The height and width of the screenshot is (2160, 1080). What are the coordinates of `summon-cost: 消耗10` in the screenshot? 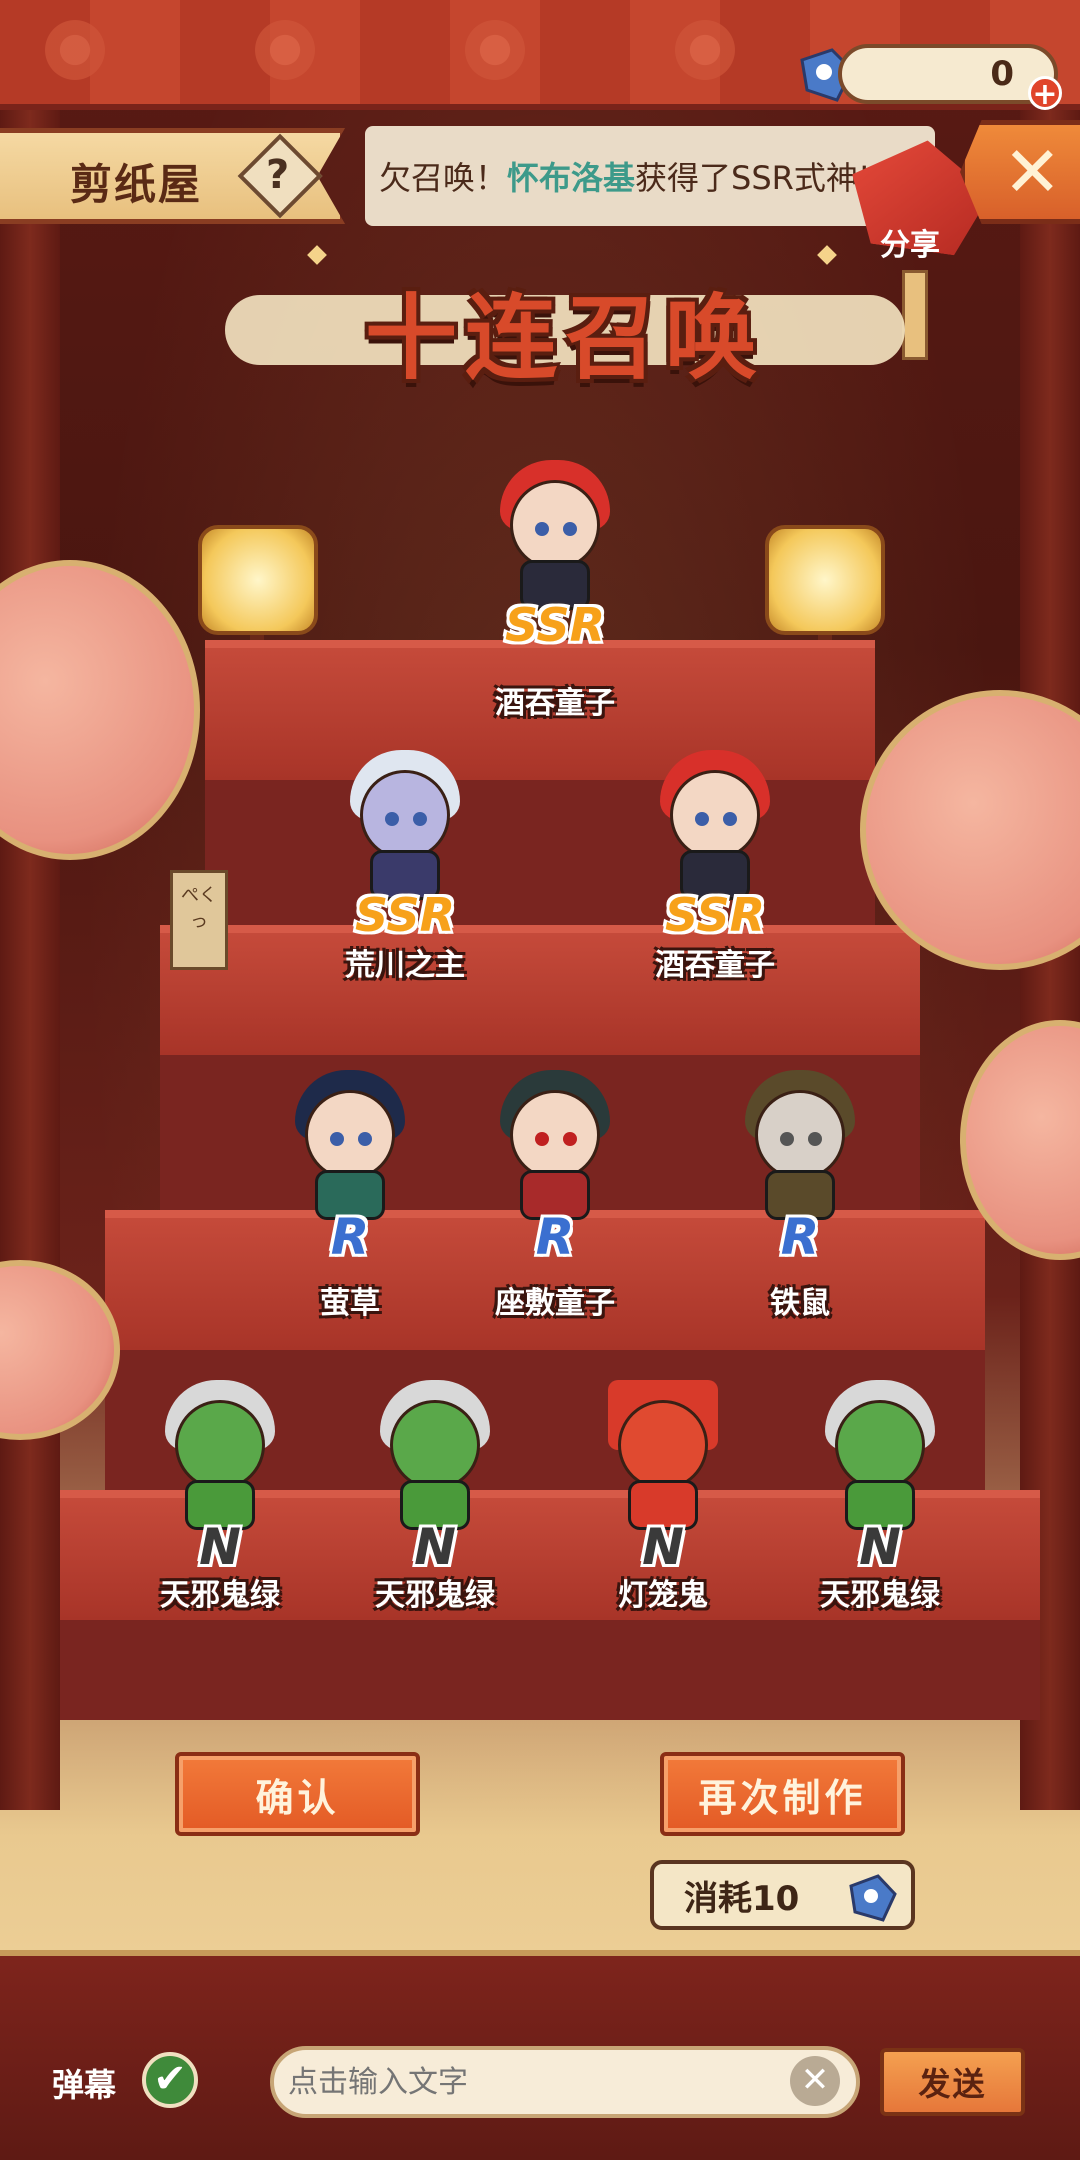 It's located at (782, 1895).